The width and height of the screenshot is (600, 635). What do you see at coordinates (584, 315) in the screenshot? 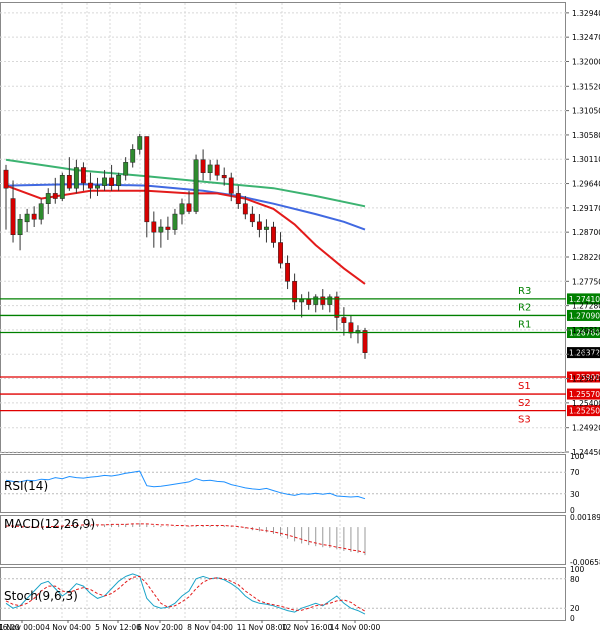
I see `pivot-price-label: 1.27090` at bounding box center [584, 315].